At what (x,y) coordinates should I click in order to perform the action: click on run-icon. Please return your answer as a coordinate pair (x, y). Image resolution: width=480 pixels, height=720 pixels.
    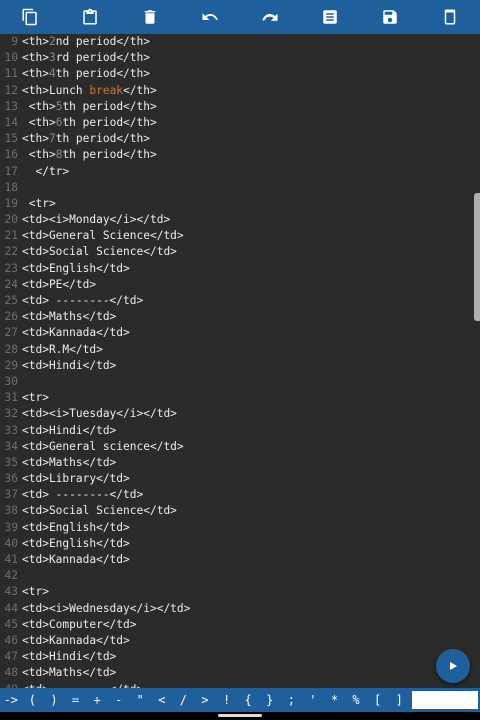
    Looking at the image, I should click on (453, 666).